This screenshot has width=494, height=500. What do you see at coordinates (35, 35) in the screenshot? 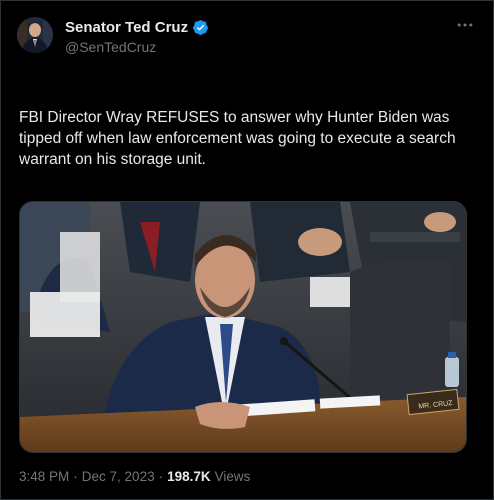
I see `author-avatar` at bounding box center [35, 35].